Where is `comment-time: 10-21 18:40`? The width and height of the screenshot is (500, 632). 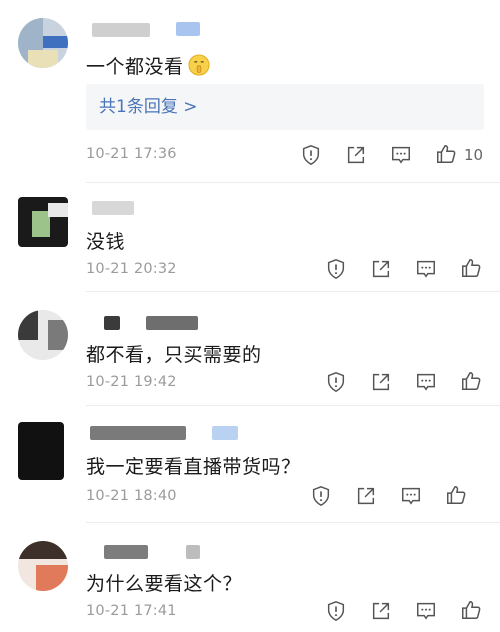 comment-time: 10-21 18:40 is located at coordinates (131, 496).